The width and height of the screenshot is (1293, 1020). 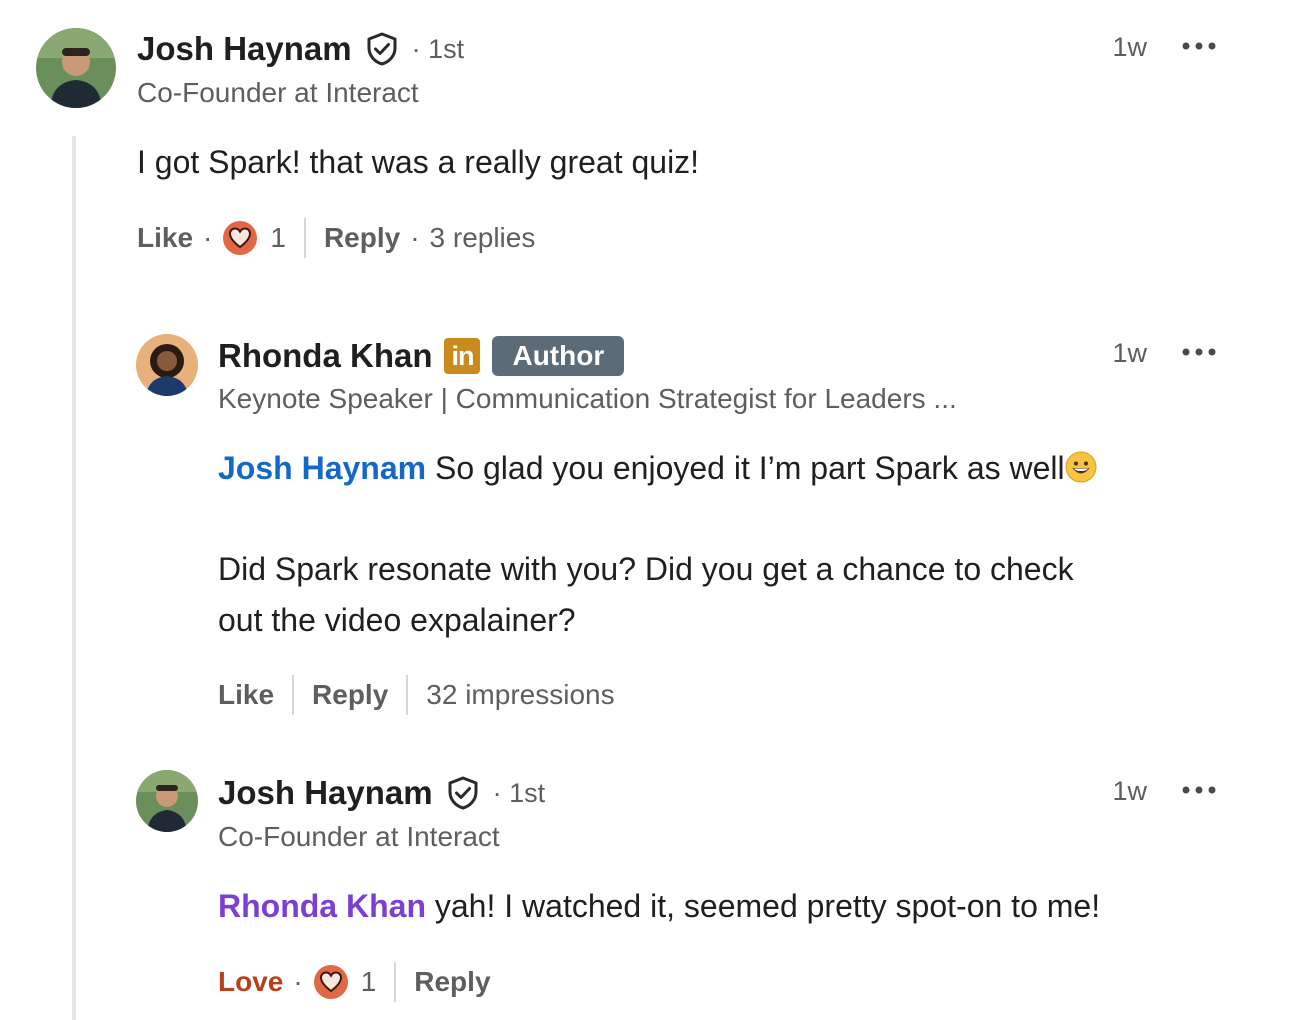 What do you see at coordinates (462, 356) in the screenshot?
I see `linkedin-icon: in` at bounding box center [462, 356].